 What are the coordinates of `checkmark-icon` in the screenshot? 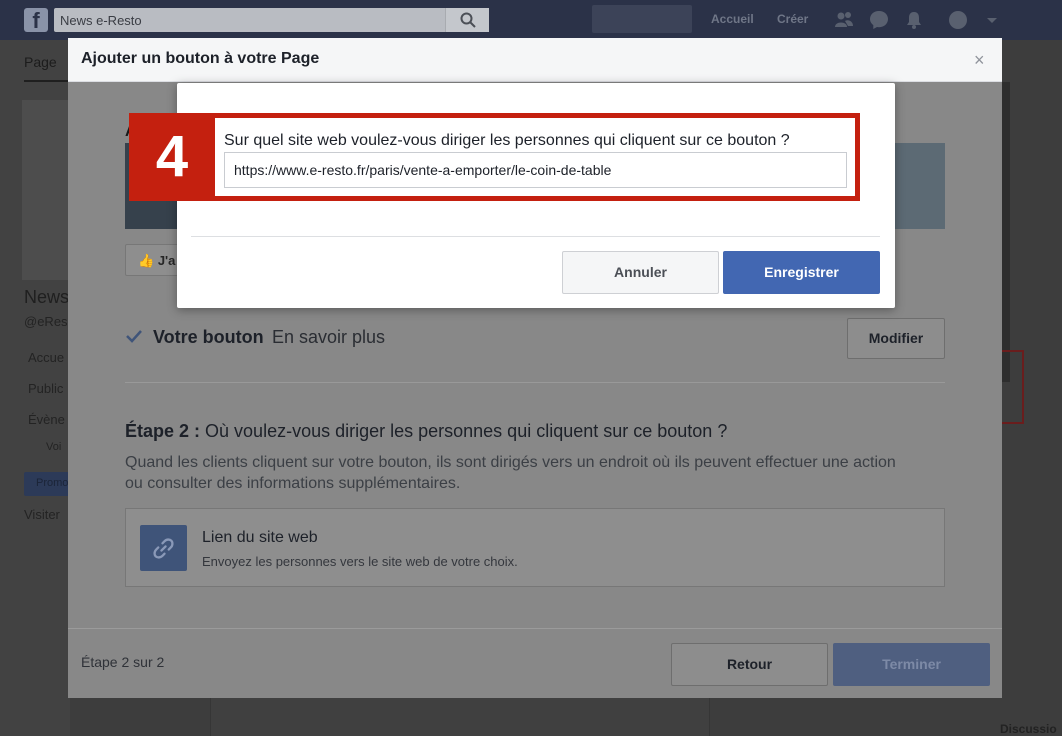 It's located at (134, 336).